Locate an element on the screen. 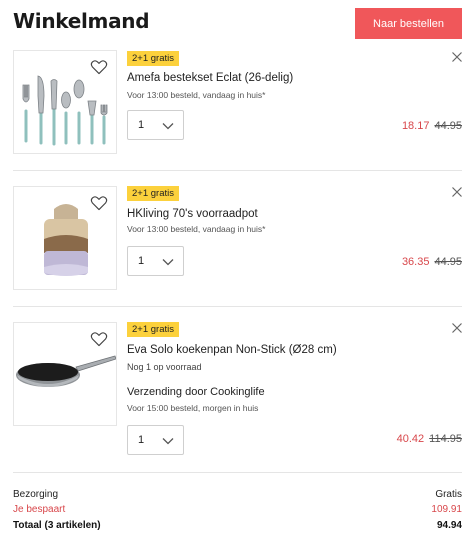 This screenshot has height=535, width=475. page-title: Winkelmand is located at coordinates (81, 21).